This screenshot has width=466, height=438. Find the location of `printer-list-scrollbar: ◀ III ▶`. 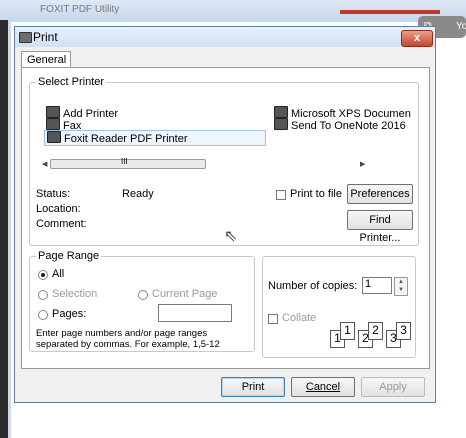

printer-list-scrollbar: ◀ III ▶ is located at coordinates (205, 163).